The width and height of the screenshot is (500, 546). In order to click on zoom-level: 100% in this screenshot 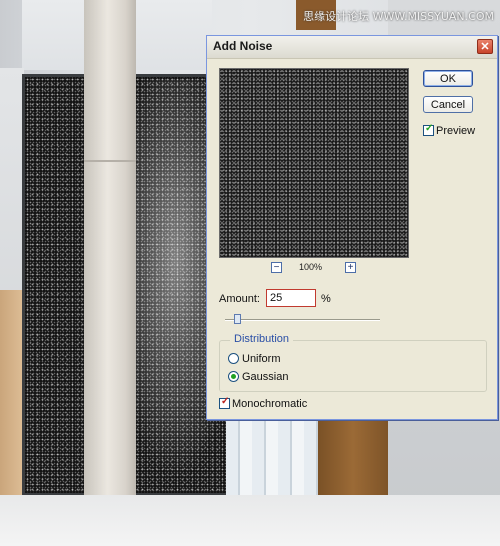, I will do `click(311, 267)`.